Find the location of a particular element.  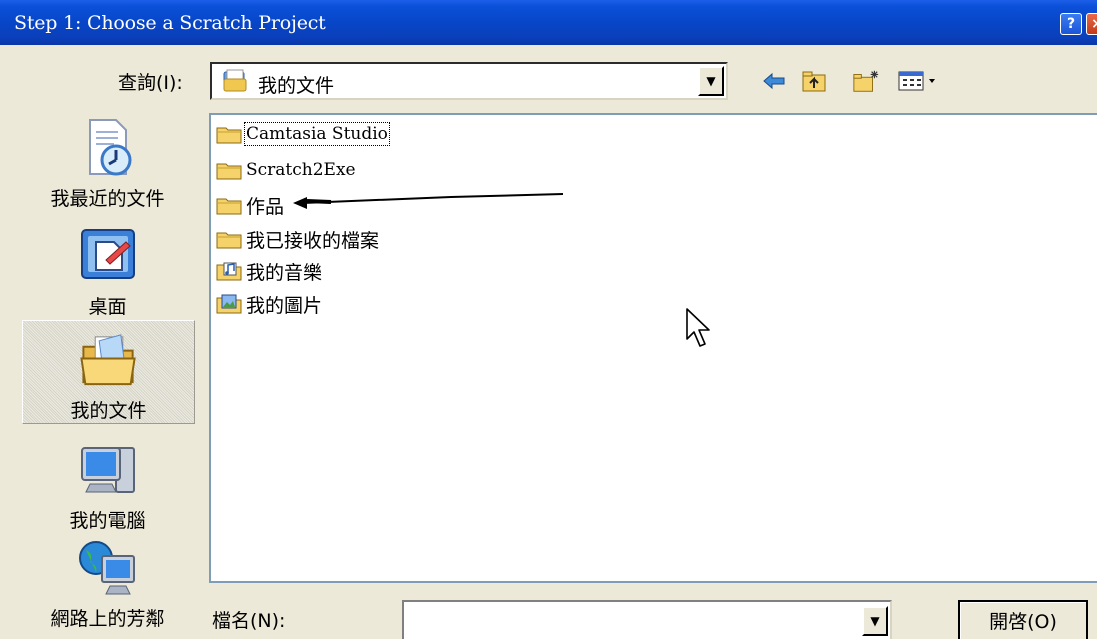

file-name: 我已接收的檔案 is located at coordinates (313, 240).